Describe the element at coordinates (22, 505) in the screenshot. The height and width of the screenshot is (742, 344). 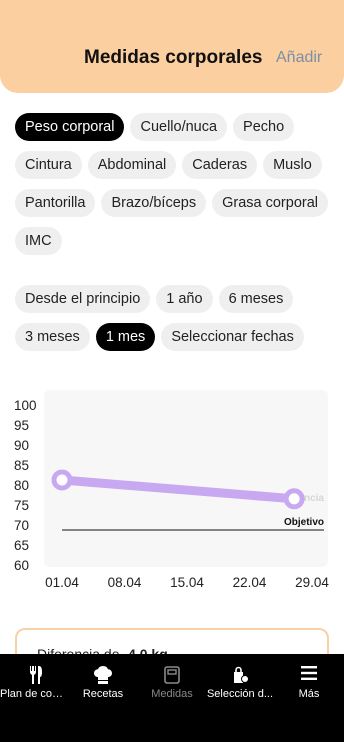
I see `y-tick-label: 75` at that location.